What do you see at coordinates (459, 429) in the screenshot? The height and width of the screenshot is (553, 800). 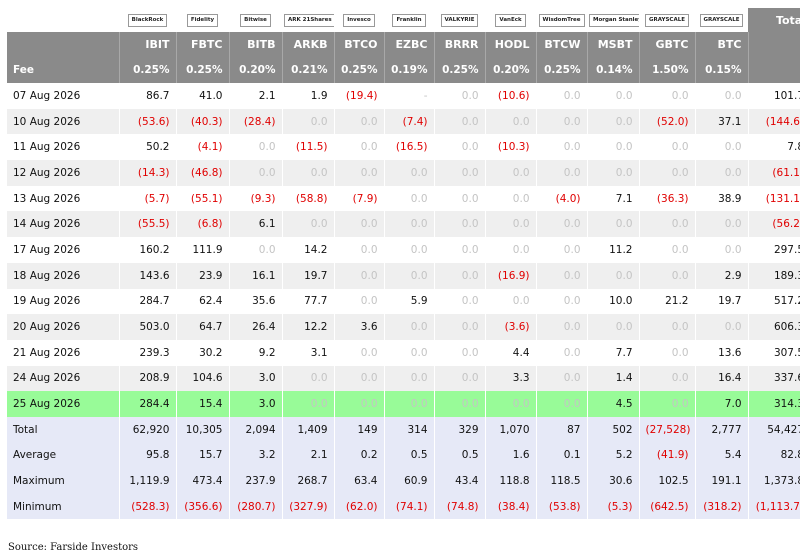 I see `summary-cell: 329` at bounding box center [459, 429].